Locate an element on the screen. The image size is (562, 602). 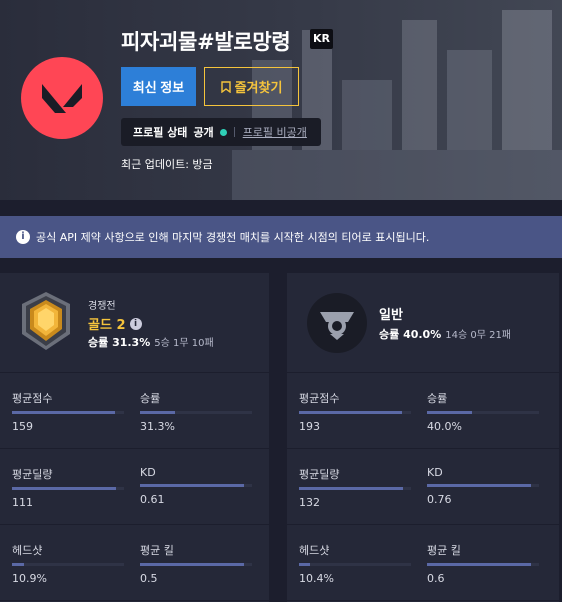
stat-item: 헤드샷 10.9% is located at coordinates (69, 563).